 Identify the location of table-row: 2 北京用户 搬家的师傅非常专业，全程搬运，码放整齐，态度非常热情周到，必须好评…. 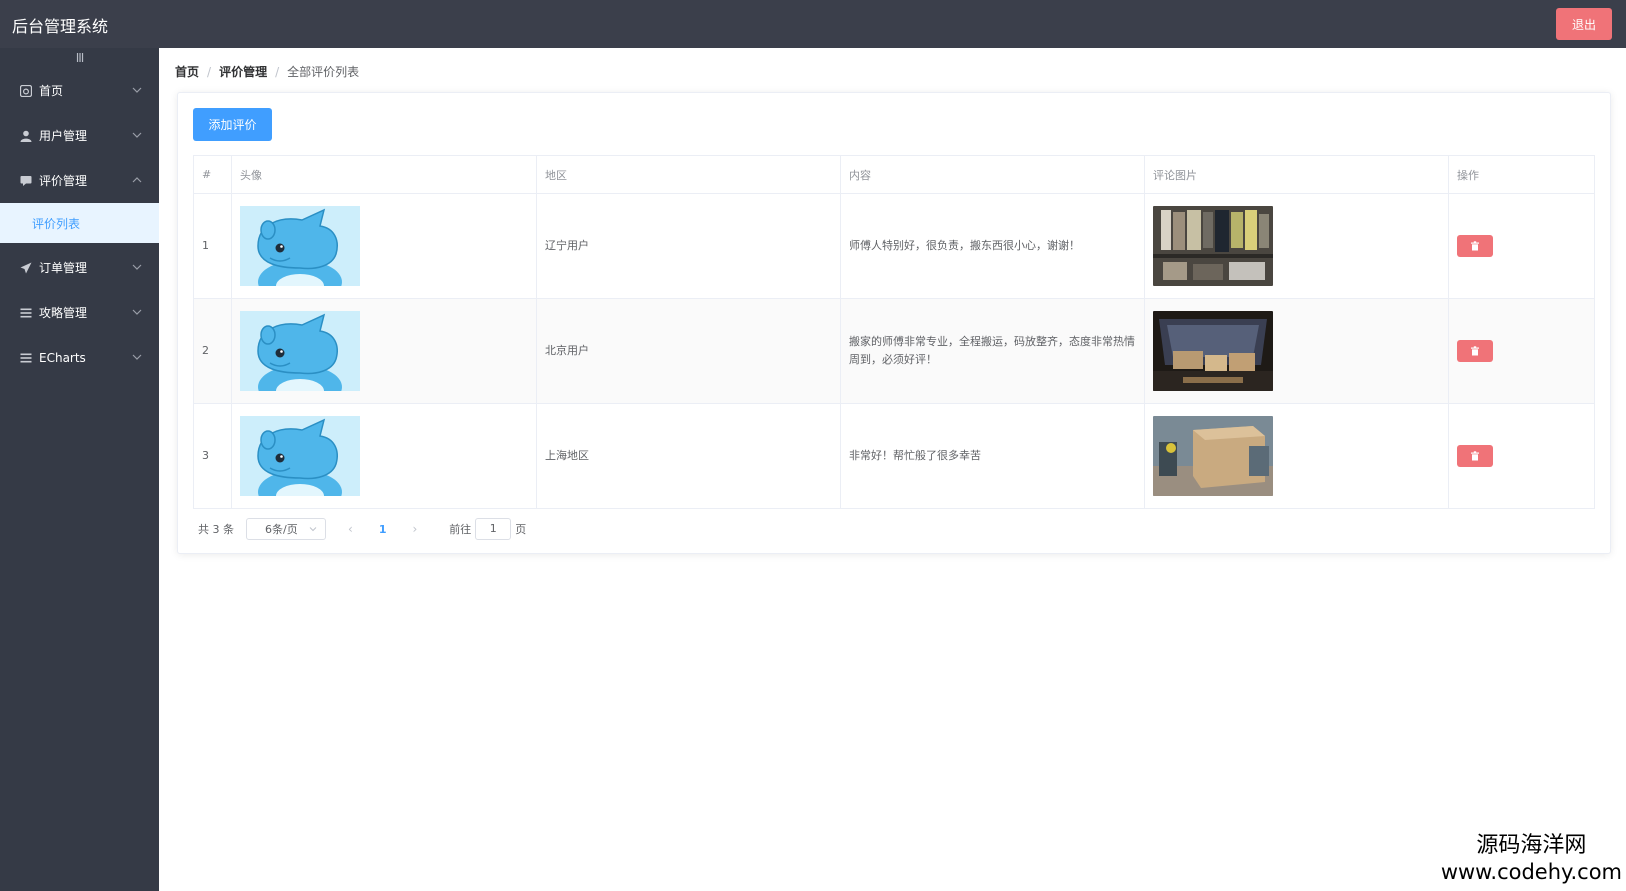
(894, 351).